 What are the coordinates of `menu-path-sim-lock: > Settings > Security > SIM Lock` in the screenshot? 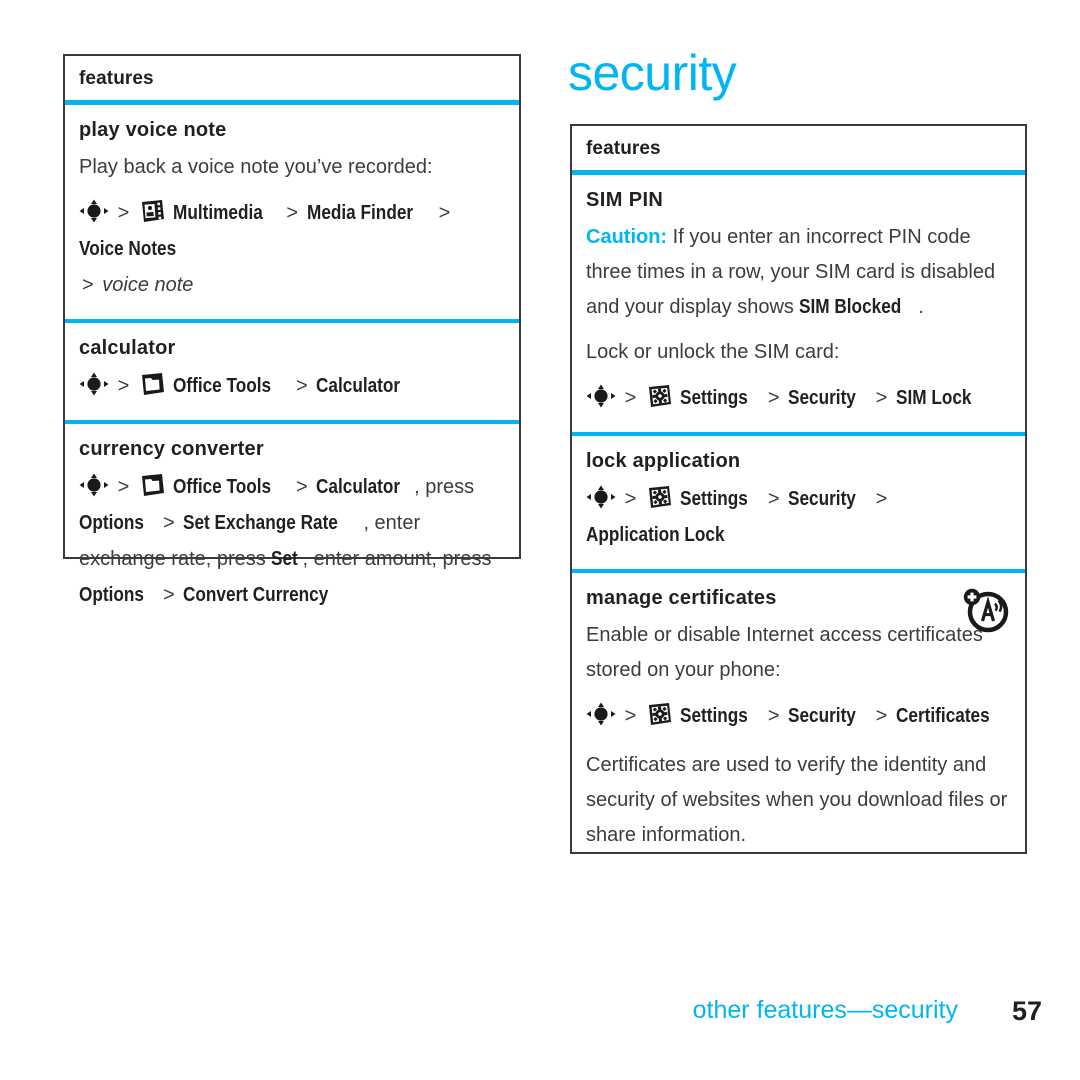 It's located at (798, 398).